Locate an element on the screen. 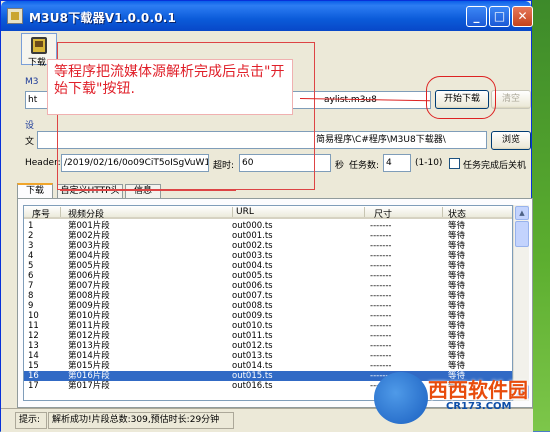 This screenshot has width=550, height=432. row-url: out000.ts is located at coordinates (252, 226).